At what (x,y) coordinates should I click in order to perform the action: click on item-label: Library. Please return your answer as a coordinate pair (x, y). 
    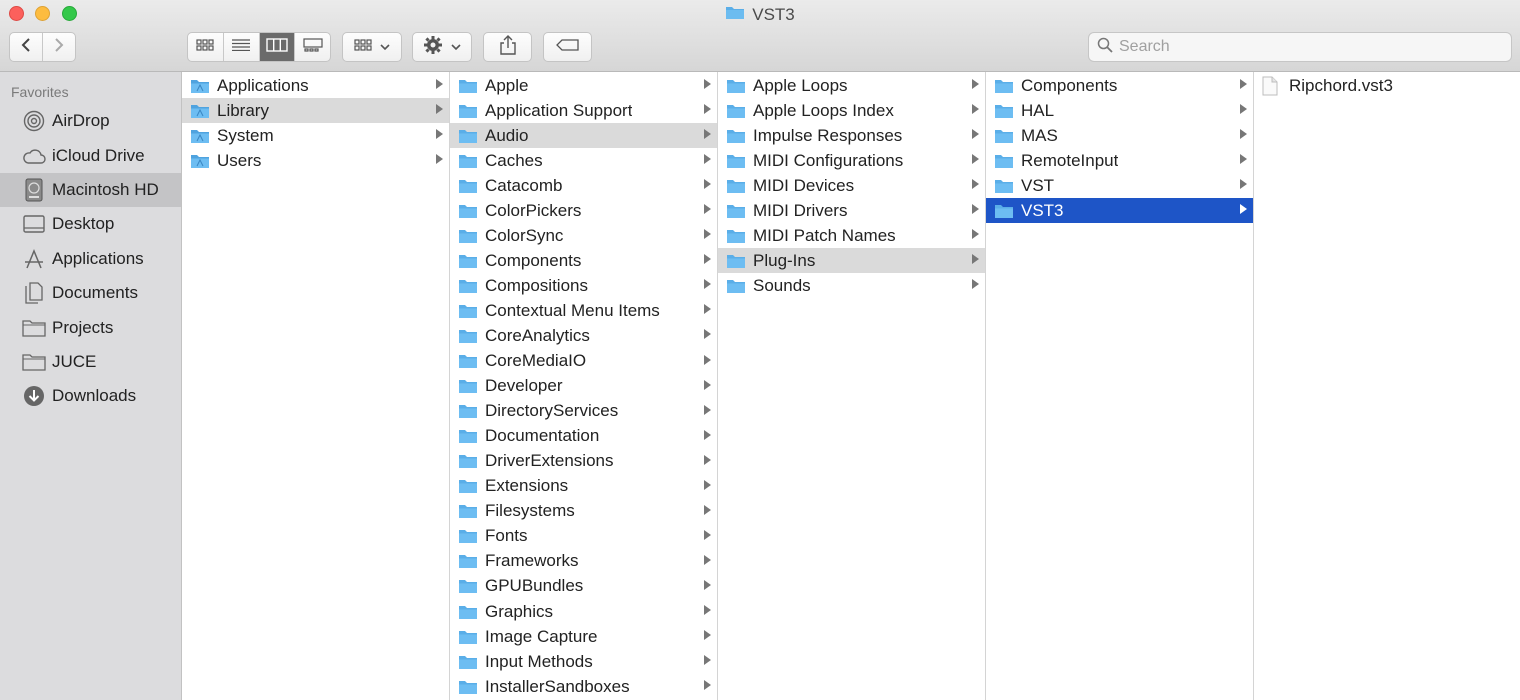
    Looking at the image, I should click on (243, 110).